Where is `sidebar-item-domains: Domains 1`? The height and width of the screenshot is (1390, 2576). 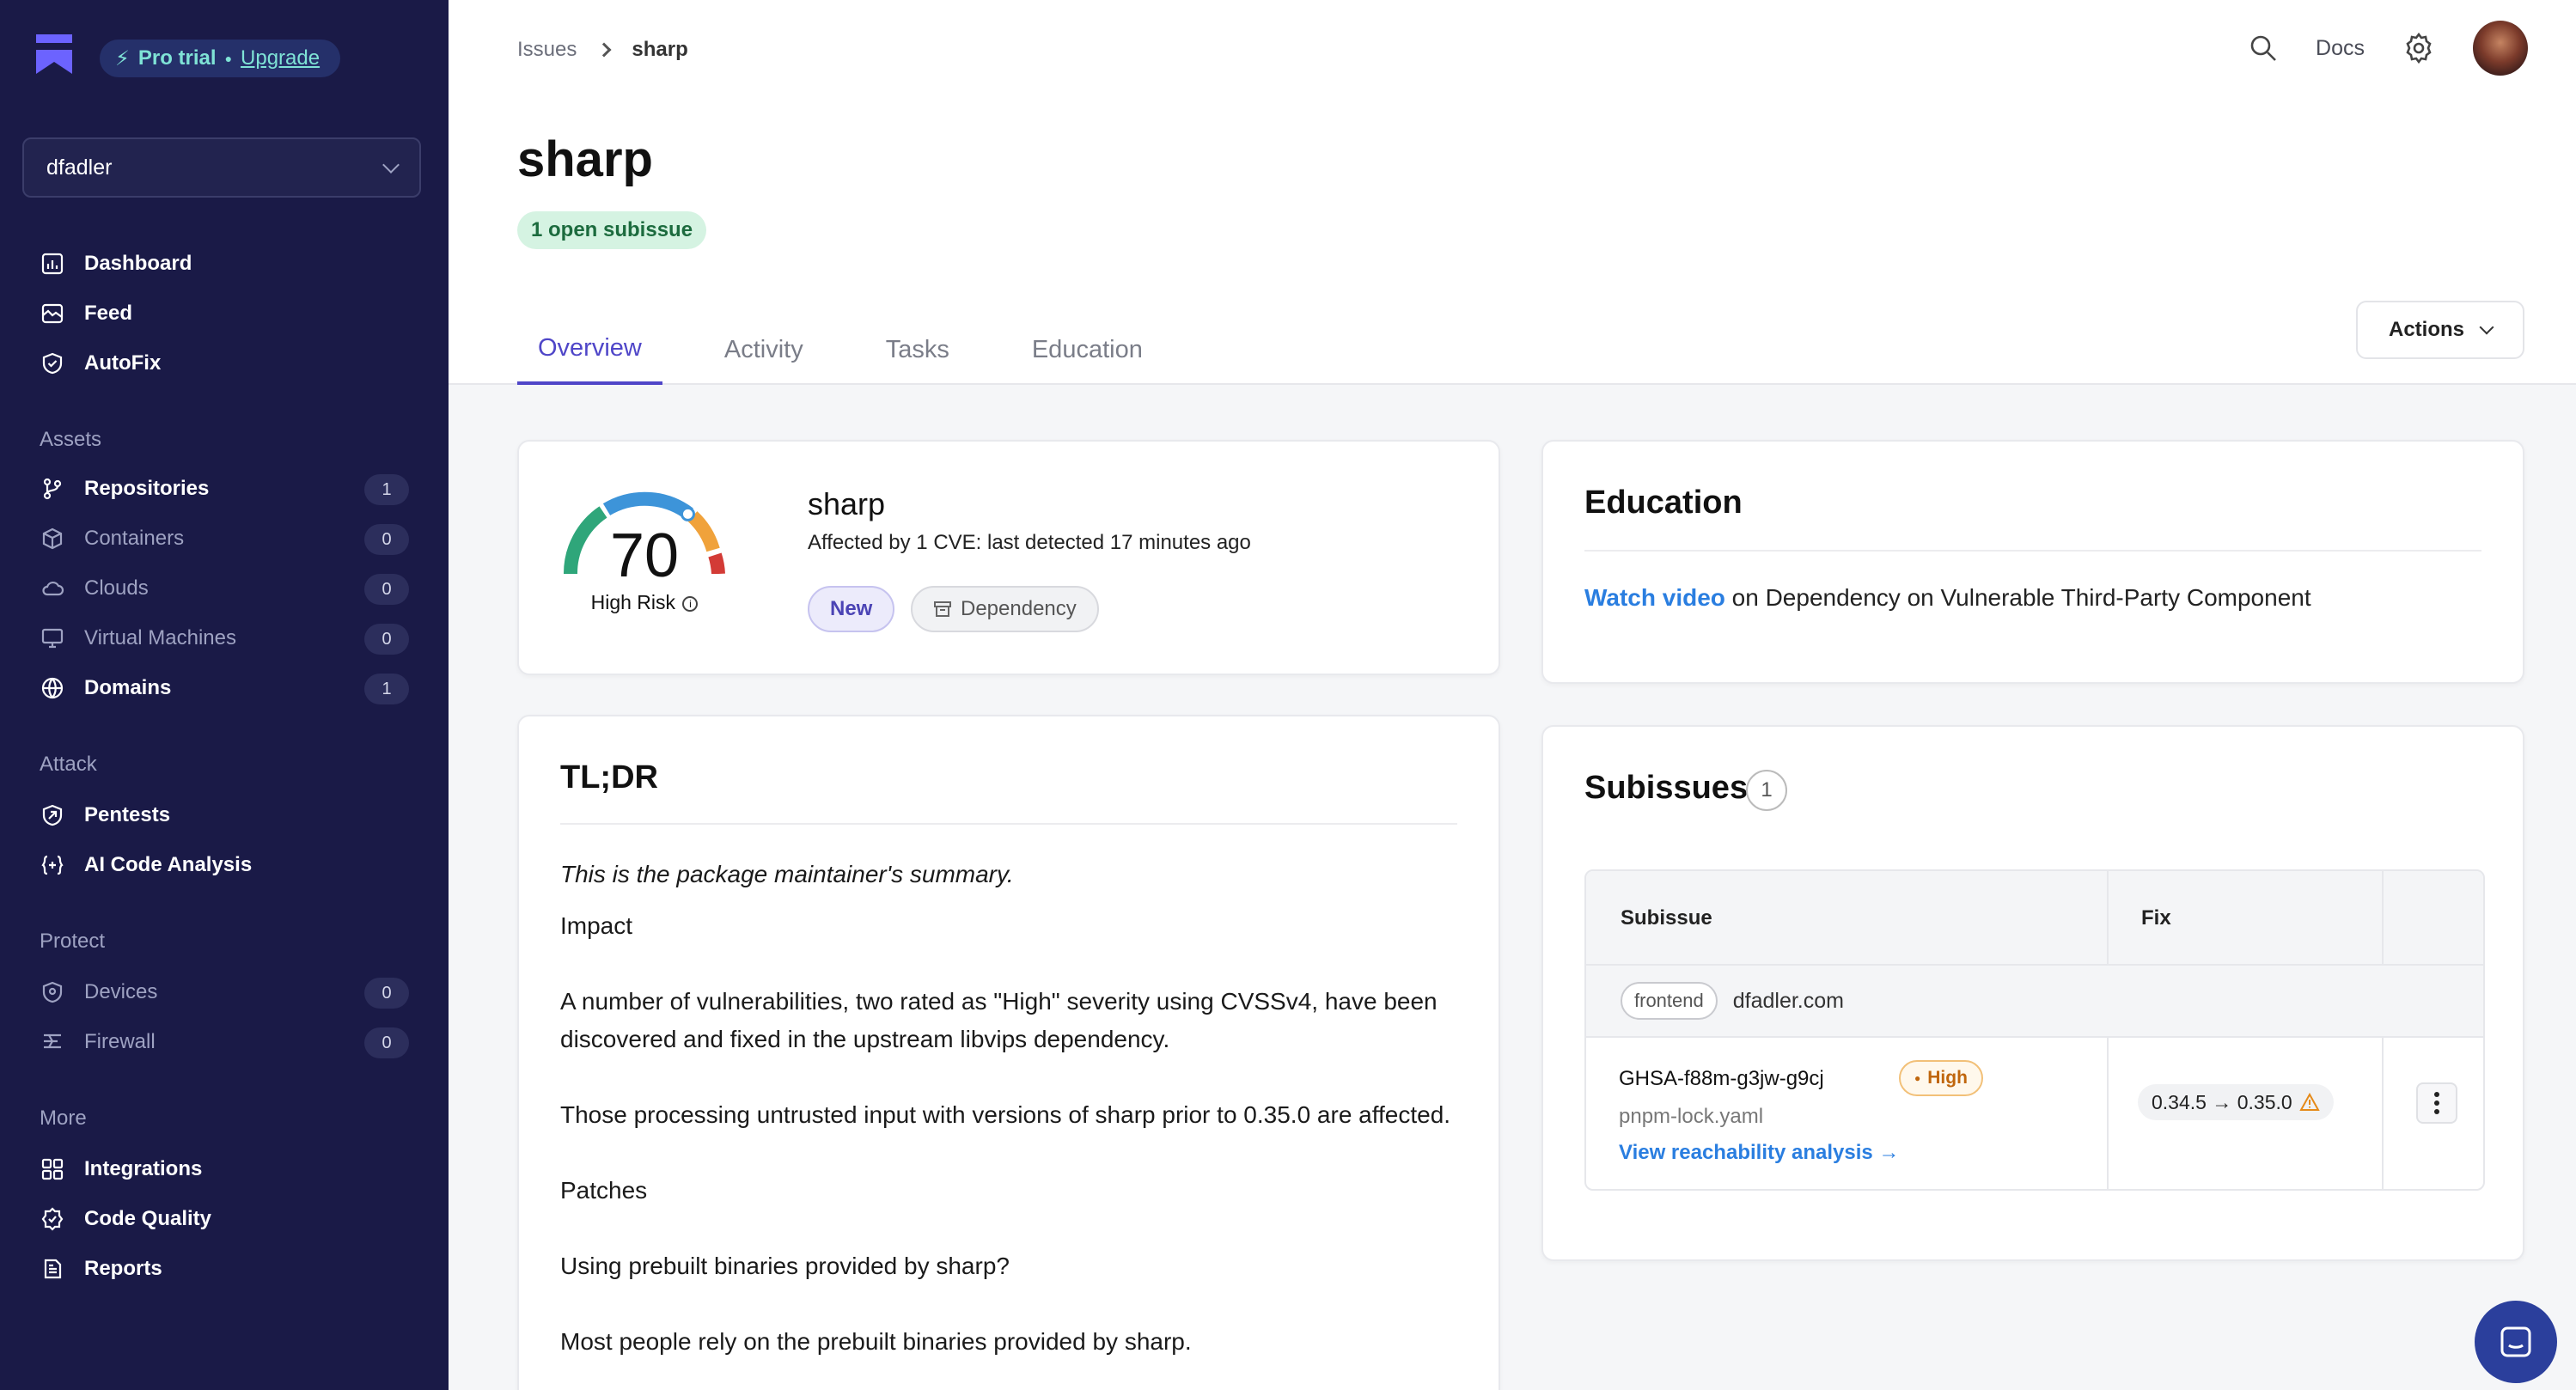
sidebar-item-domains: Domains 1 is located at coordinates (225, 688).